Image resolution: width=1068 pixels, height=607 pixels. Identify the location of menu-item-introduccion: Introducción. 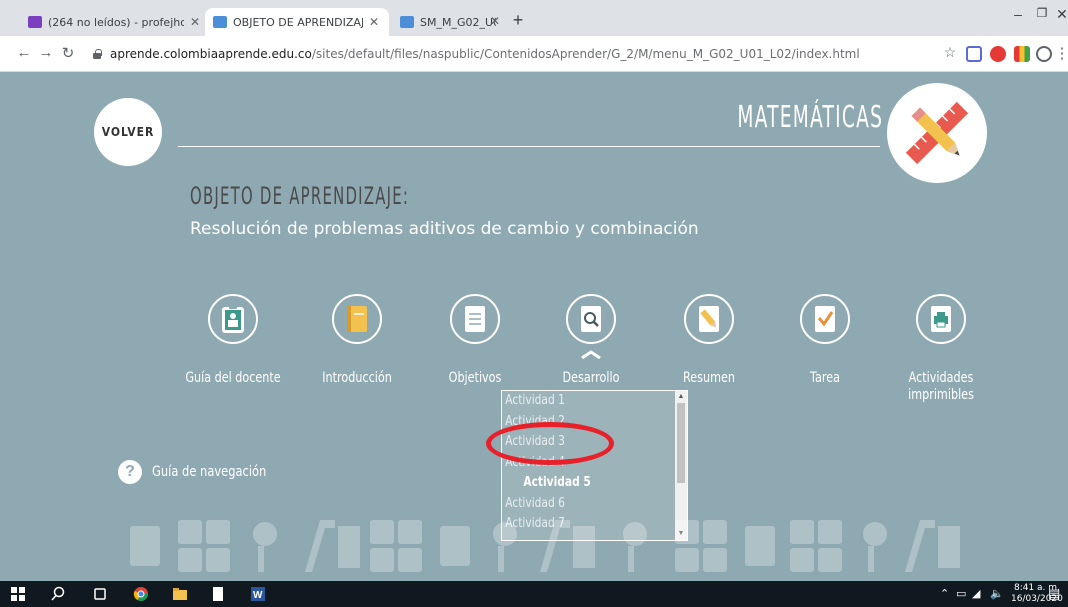
(357, 340).